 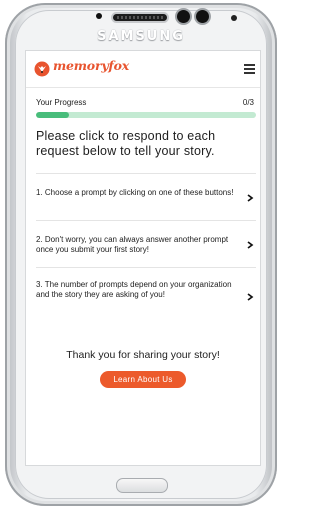 What do you see at coordinates (91, 65) in the screenshot?
I see `brand-logo-text: memoryfox` at bounding box center [91, 65].